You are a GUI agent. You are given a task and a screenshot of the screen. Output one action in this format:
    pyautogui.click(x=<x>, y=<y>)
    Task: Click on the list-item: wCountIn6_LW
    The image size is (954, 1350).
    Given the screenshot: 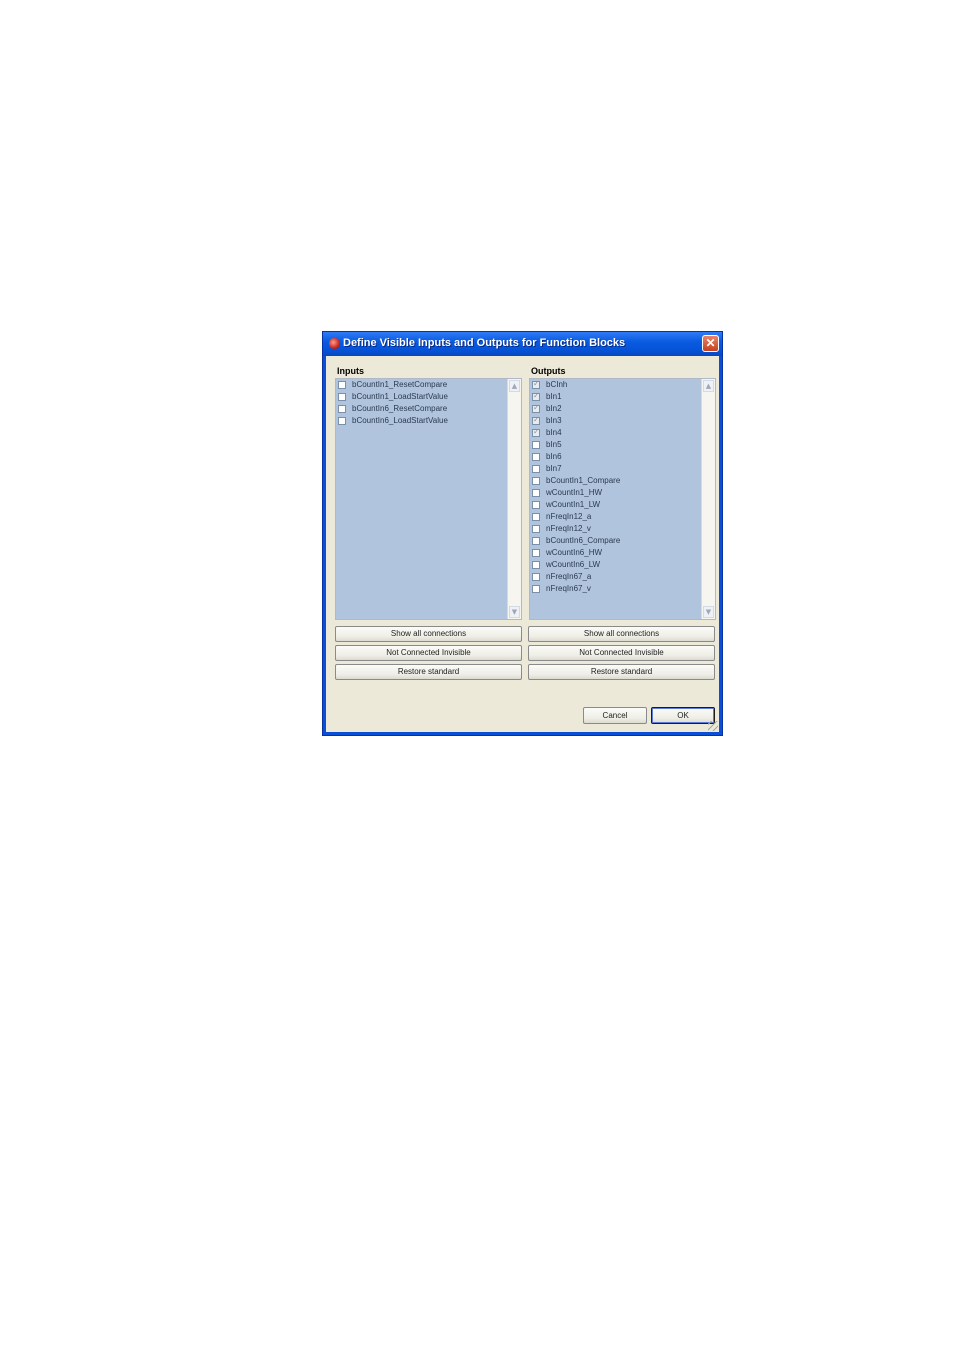 What is the action you would take?
    pyautogui.click(x=615, y=565)
    